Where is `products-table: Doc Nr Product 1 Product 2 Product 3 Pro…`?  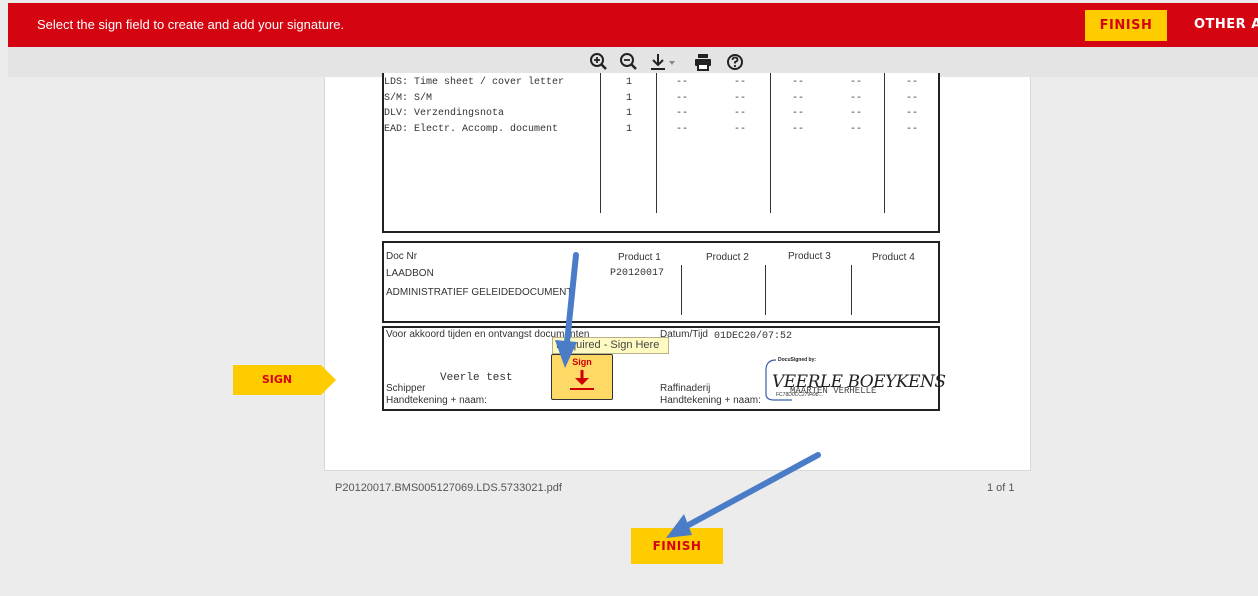
products-table: Doc Nr Product 1 Product 2 Product 3 Pro… is located at coordinates (661, 282).